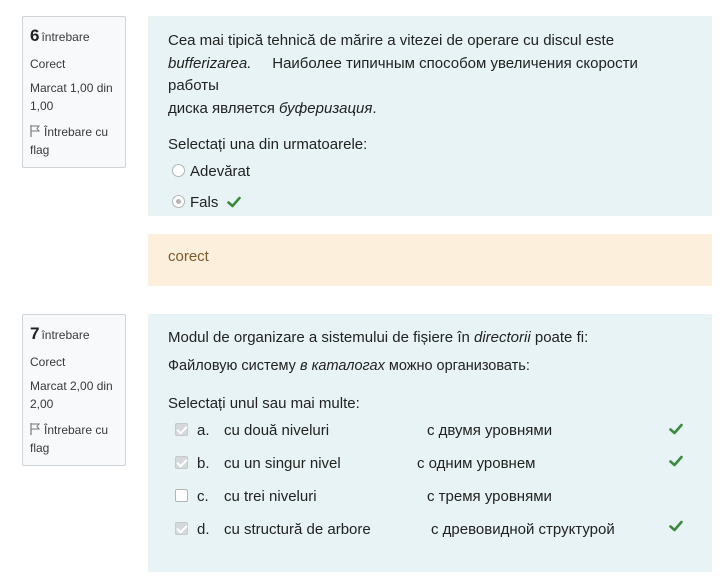 The width and height of the screenshot is (725, 577). Describe the element at coordinates (188, 256) in the screenshot. I see `feedback-text: corect` at that location.